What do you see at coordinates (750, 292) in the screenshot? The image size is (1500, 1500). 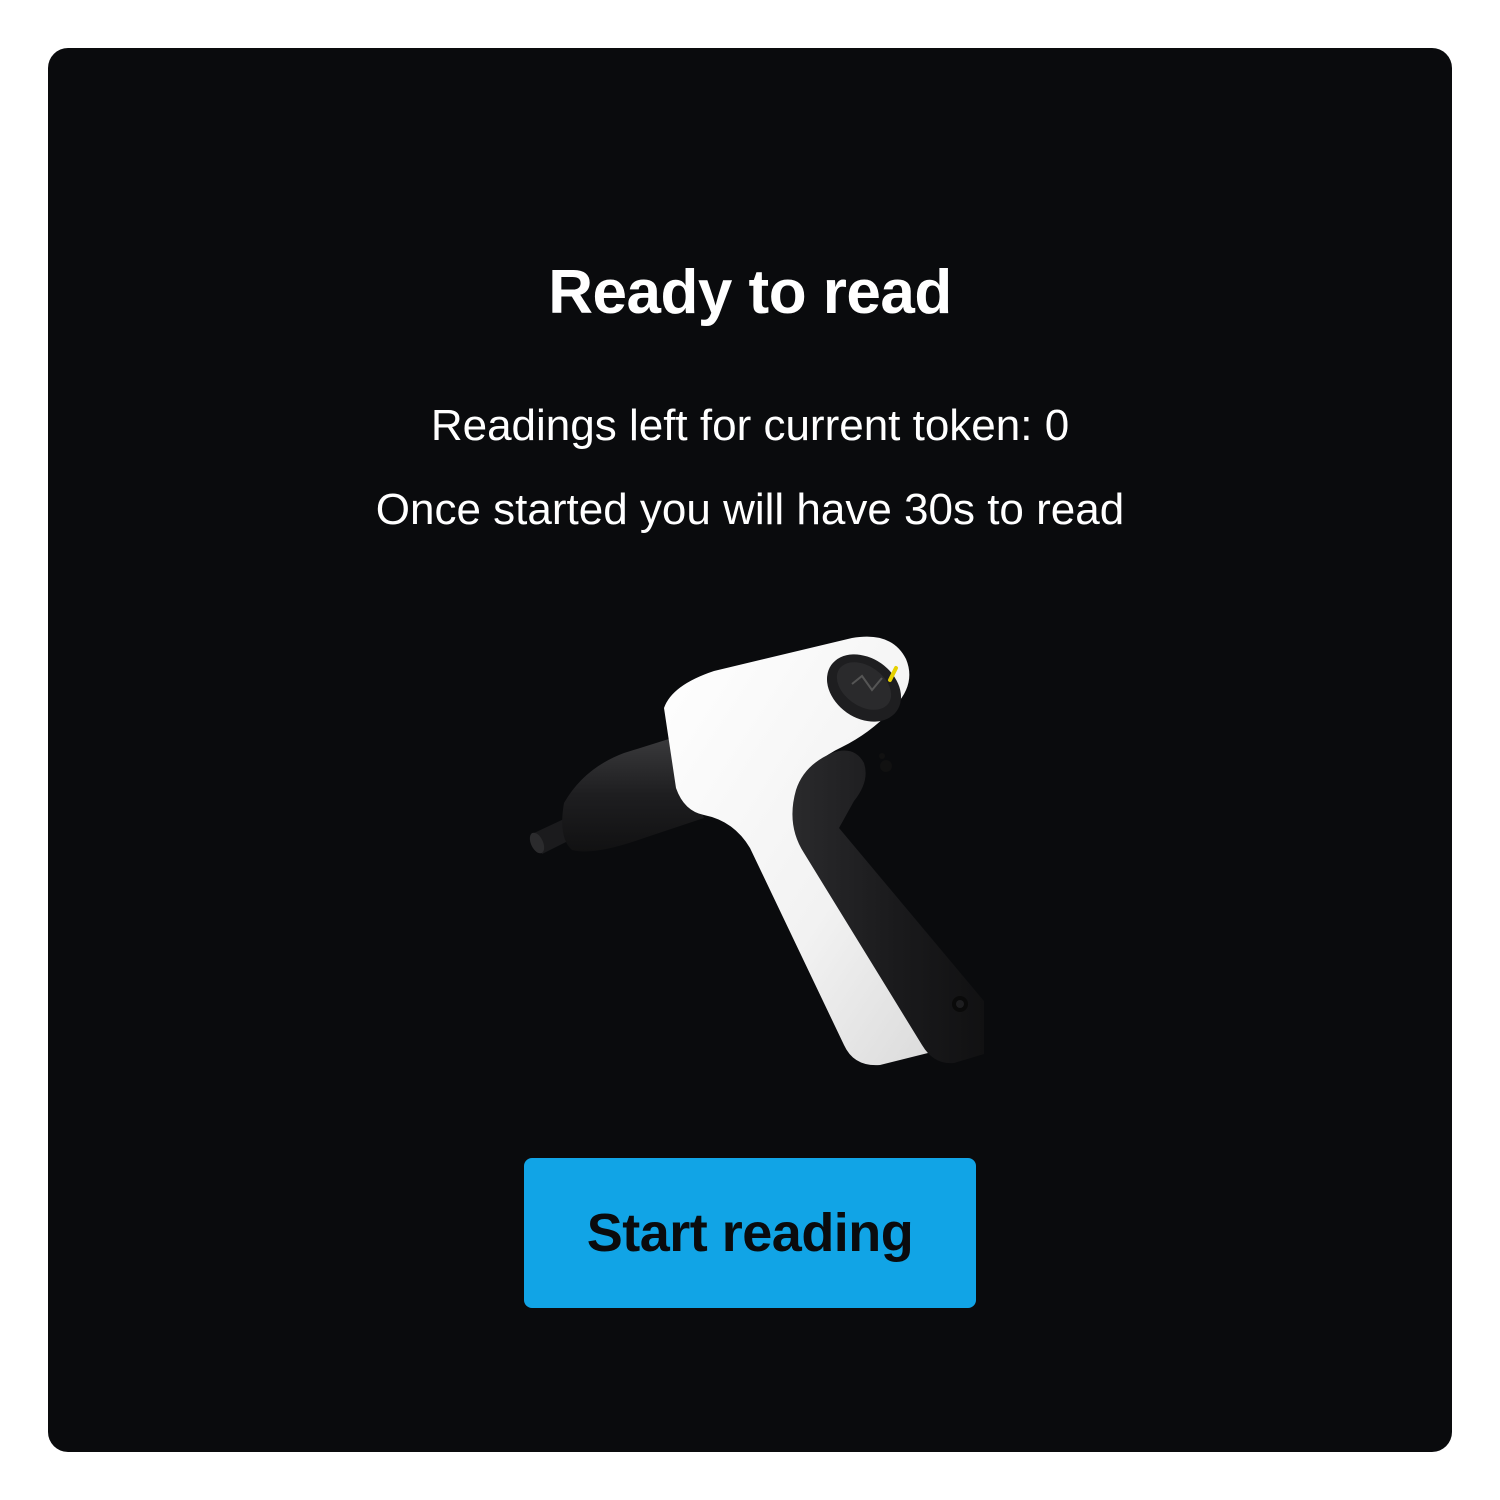 I see `page-title: Ready to read` at bounding box center [750, 292].